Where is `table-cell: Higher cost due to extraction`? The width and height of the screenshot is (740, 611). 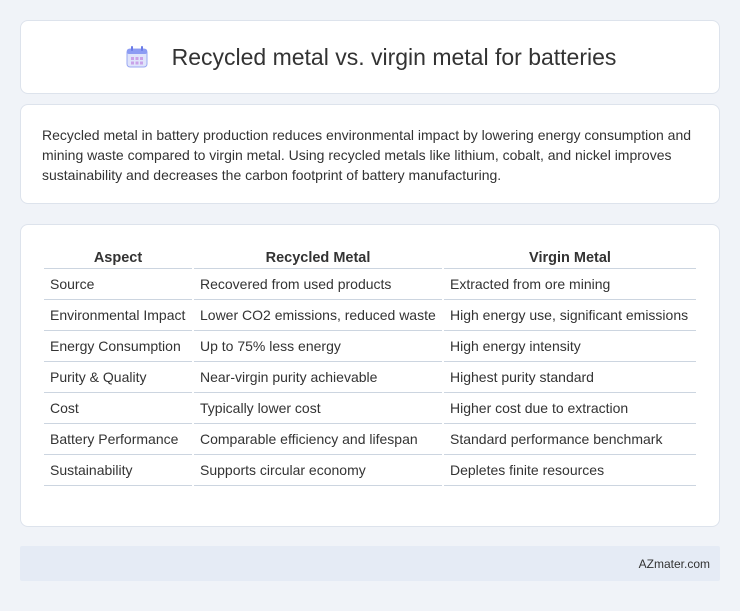 table-cell: Higher cost due to extraction is located at coordinates (570, 408).